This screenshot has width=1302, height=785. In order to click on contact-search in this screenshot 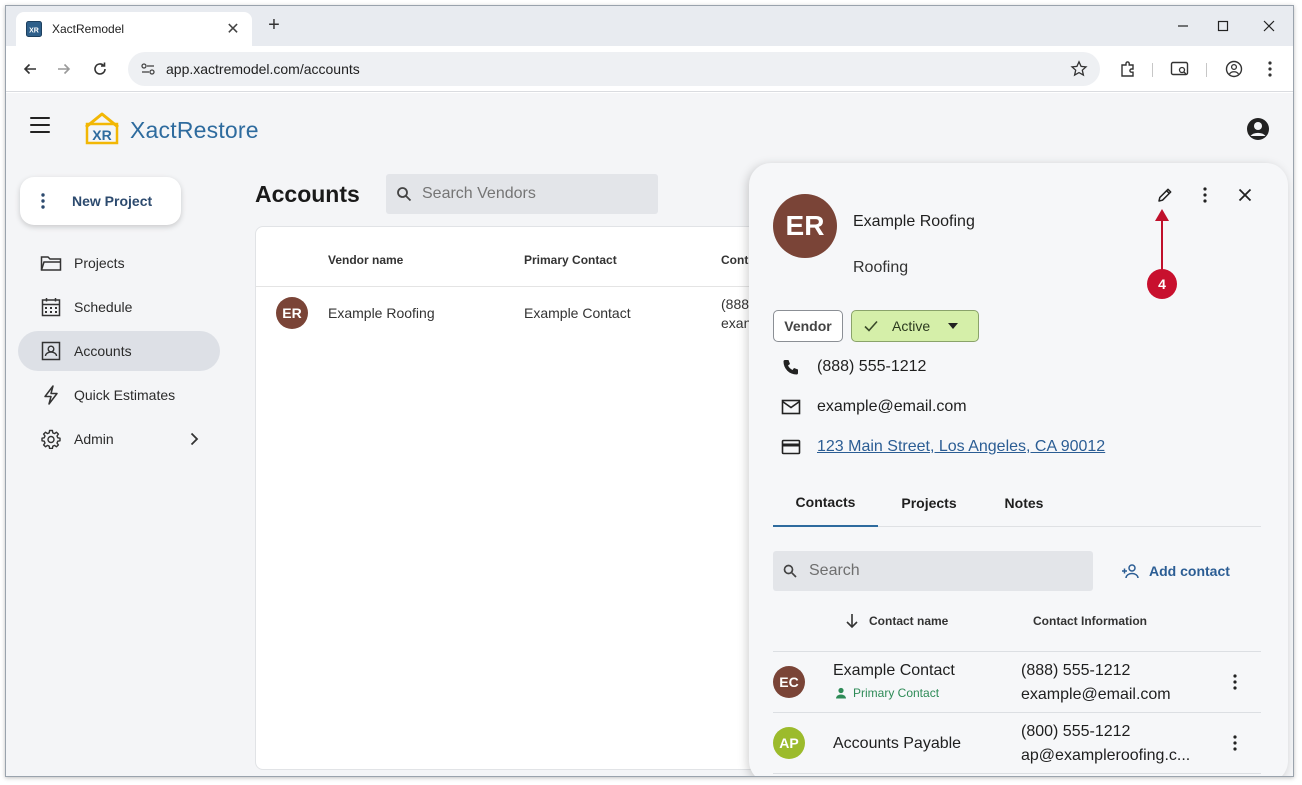, I will do `click(933, 571)`.